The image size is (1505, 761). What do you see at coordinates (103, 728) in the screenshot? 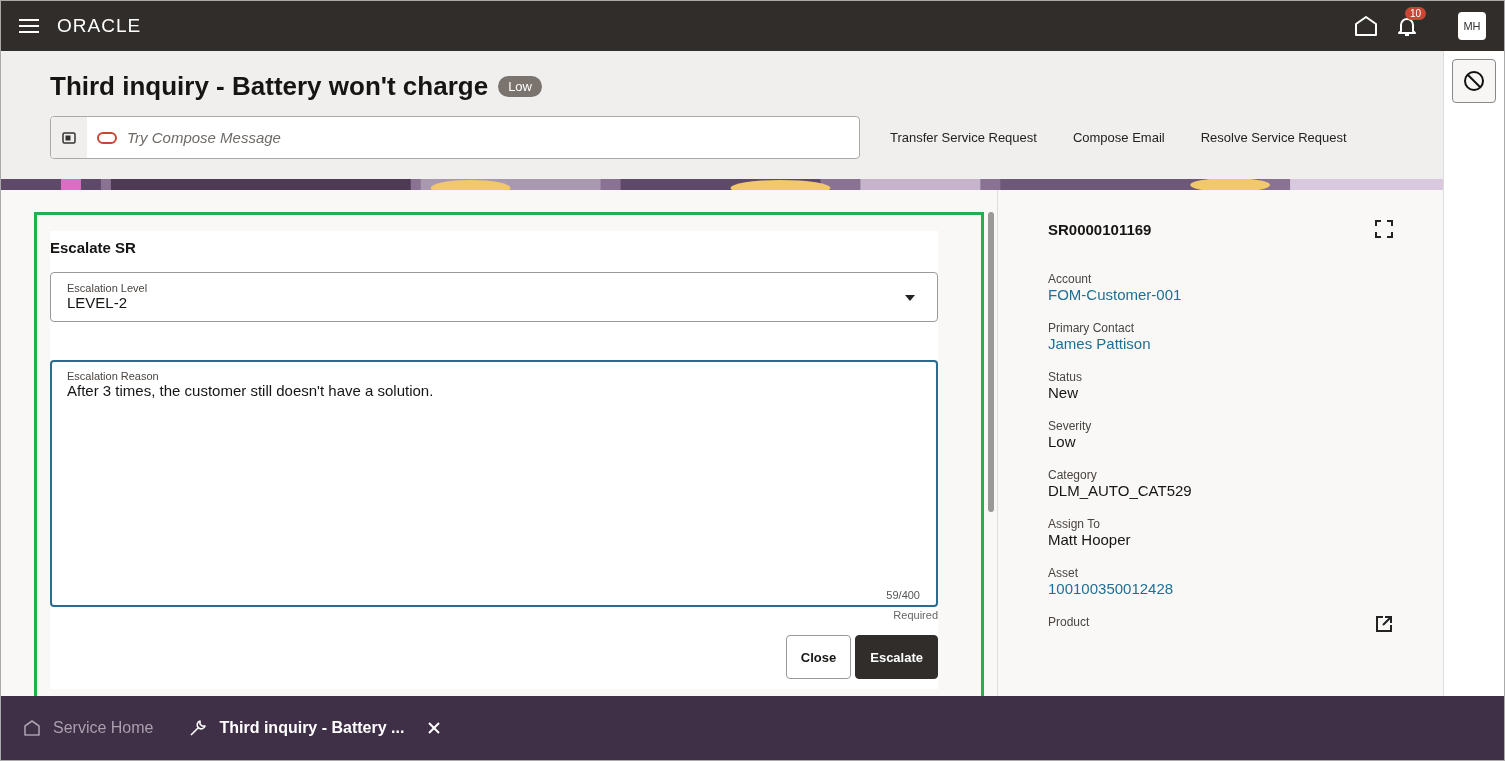
I see `tab-label: Service Home` at bounding box center [103, 728].